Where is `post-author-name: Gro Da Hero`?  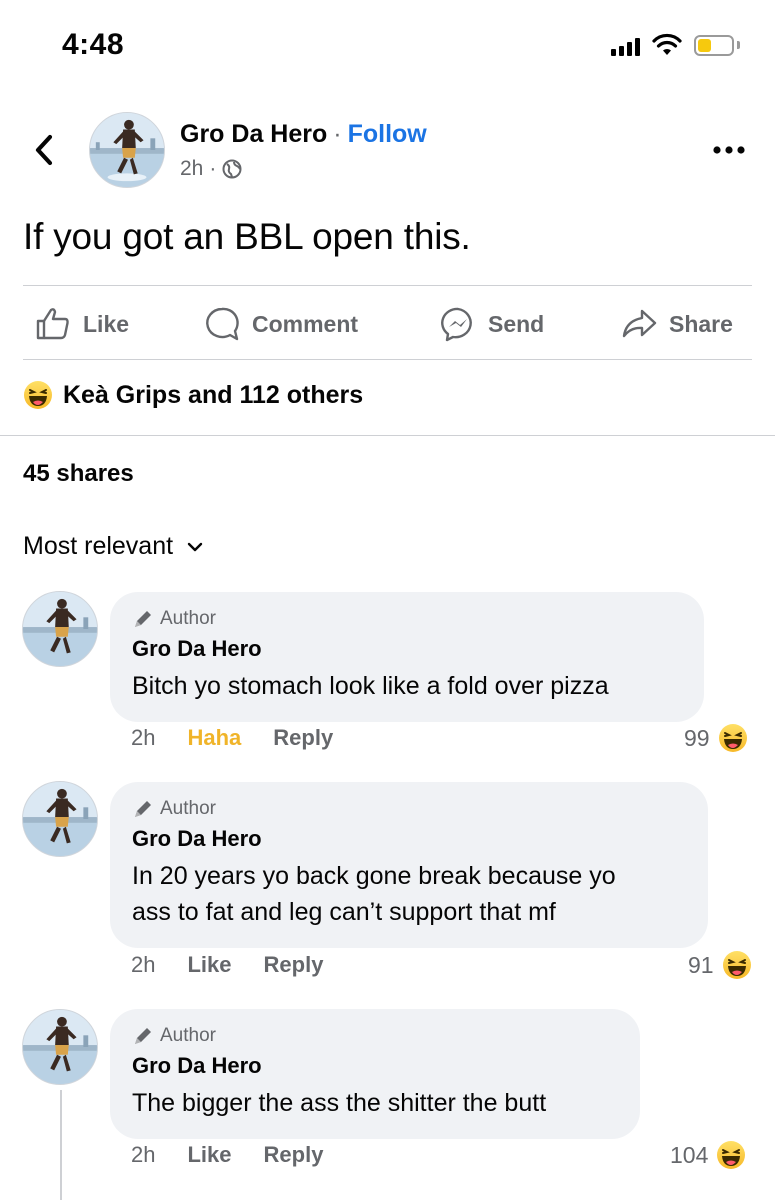
post-author-name: Gro Da Hero is located at coordinates (253, 134).